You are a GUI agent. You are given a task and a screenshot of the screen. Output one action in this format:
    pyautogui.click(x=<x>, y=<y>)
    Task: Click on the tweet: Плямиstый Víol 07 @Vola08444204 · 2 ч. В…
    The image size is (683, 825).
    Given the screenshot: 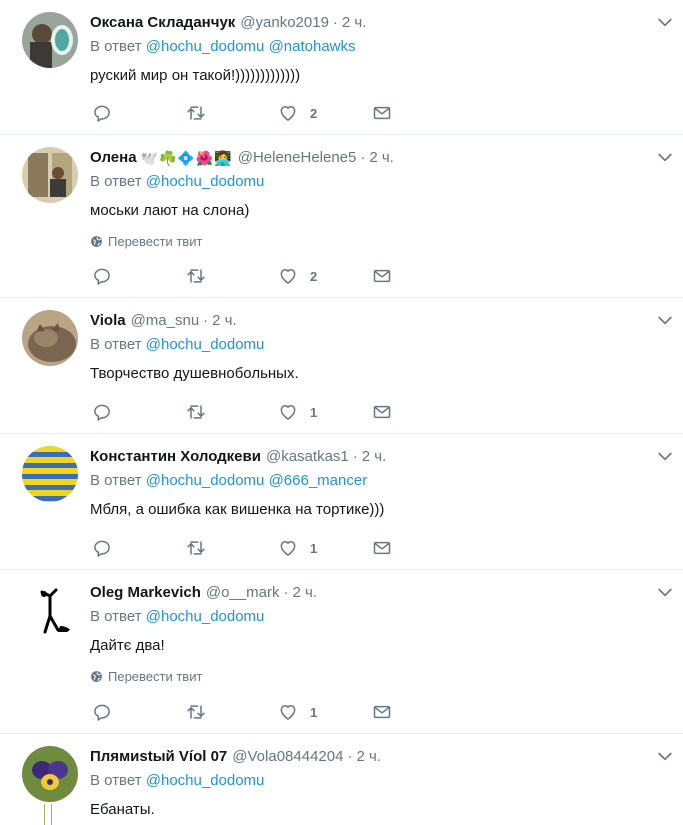 What is the action you would take?
    pyautogui.click(x=341, y=779)
    